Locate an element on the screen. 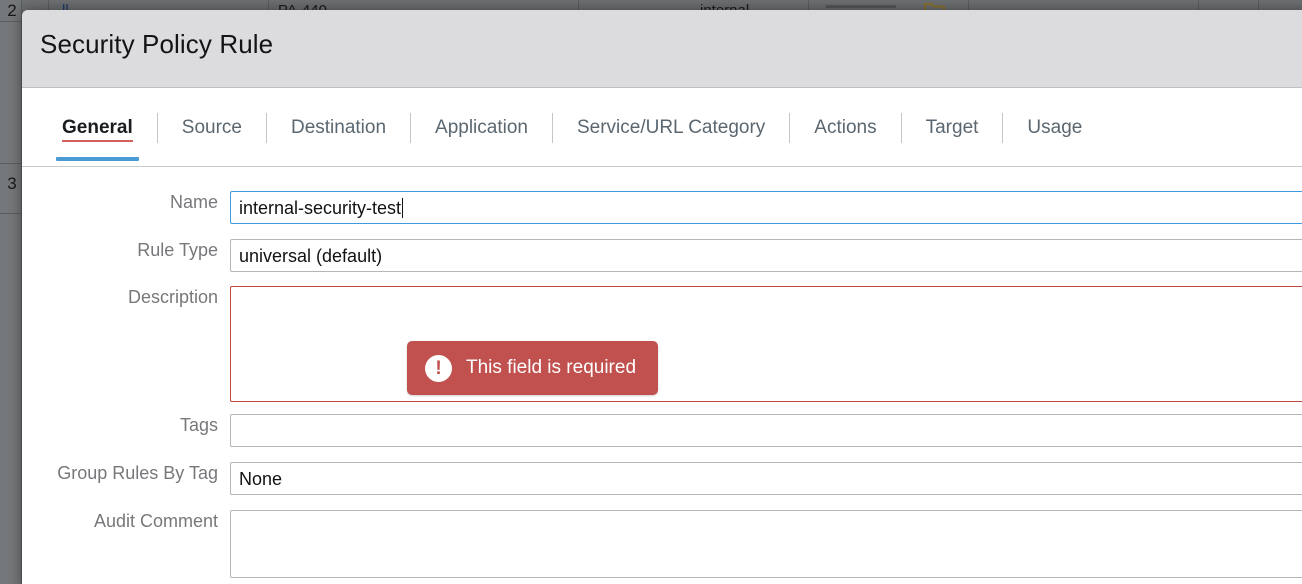  text-caret is located at coordinates (403, 208).